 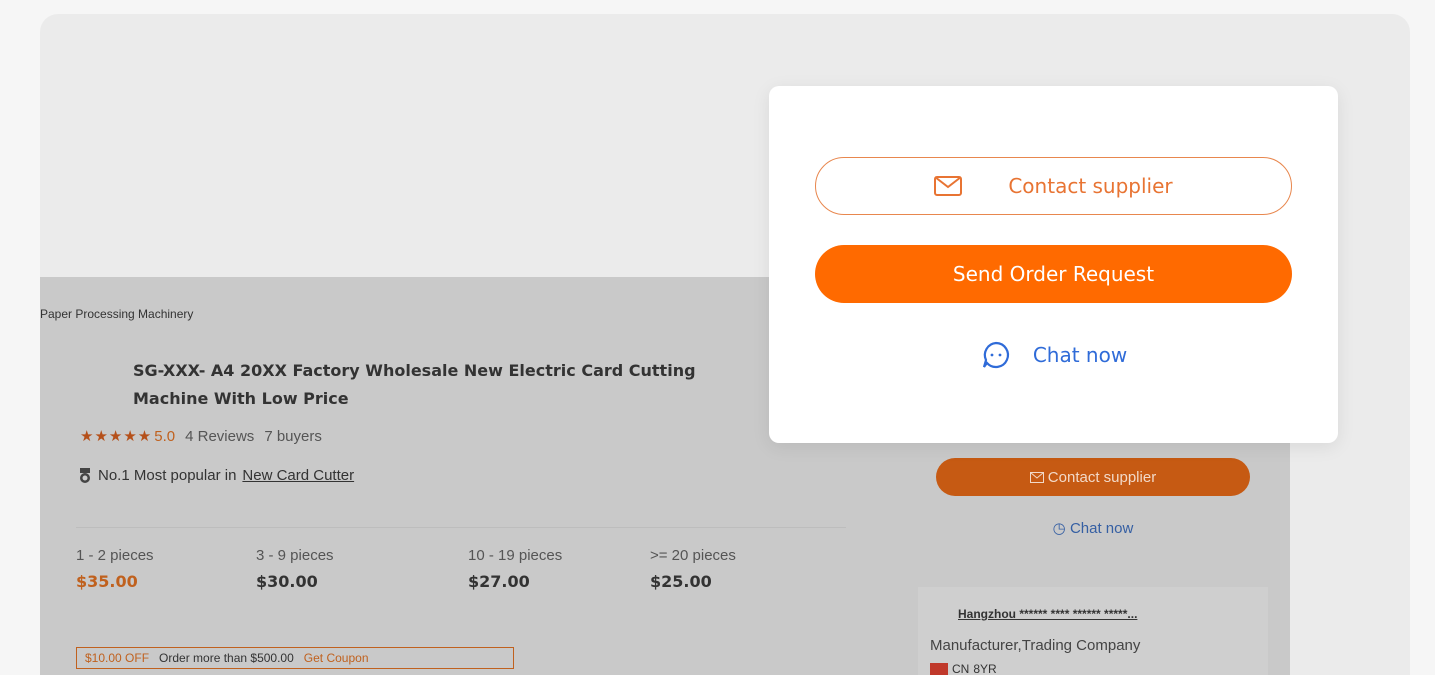 I want to click on tier-price: $25.00, so click(x=681, y=581).